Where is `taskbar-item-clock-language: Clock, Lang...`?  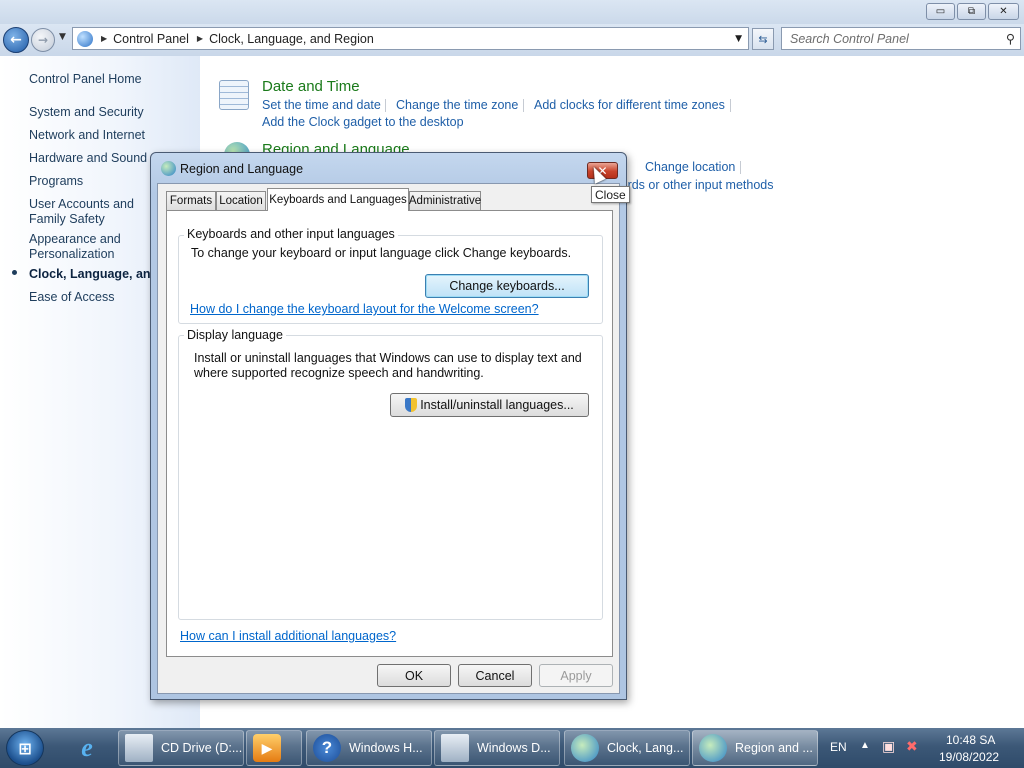
taskbar-item-clock-language: Clock, Lang... is located at coordinates (627, 748).